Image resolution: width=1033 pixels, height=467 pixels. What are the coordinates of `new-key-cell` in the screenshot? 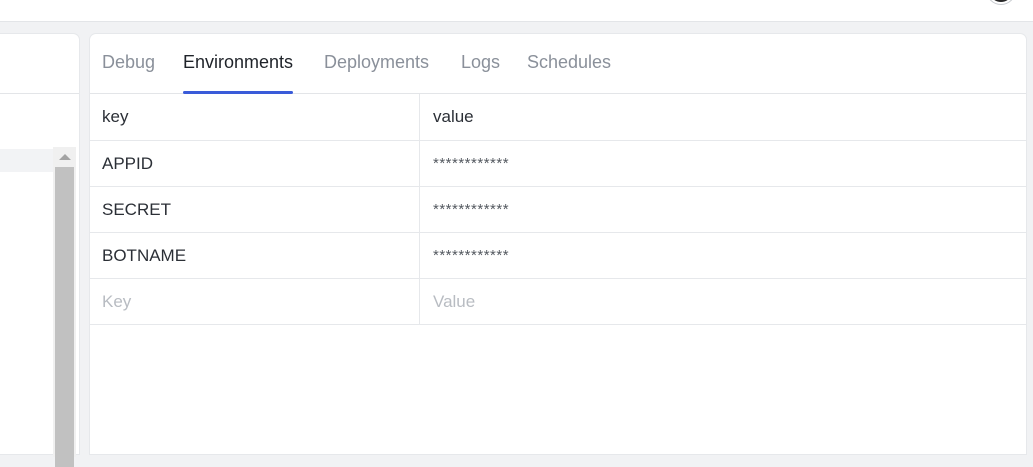 It's located at (257, 301).